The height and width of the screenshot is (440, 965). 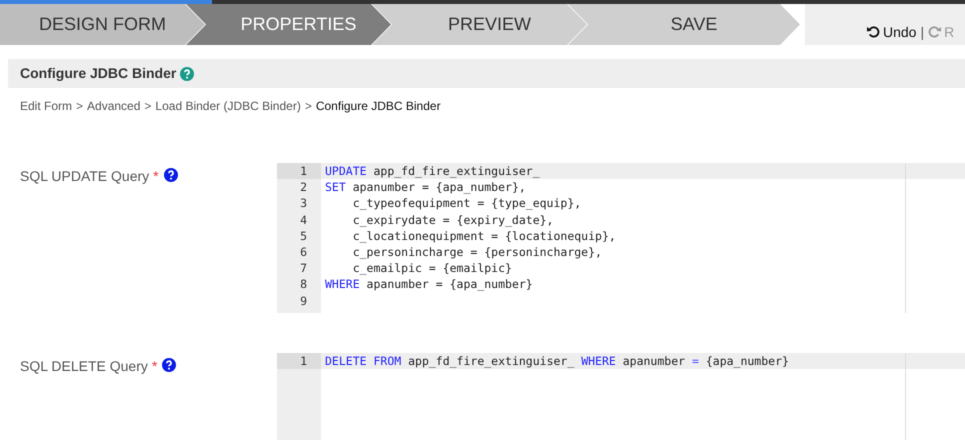 I want to click on code-line: c_locationequipment = {locationequip},, so click(x=484, y=236).